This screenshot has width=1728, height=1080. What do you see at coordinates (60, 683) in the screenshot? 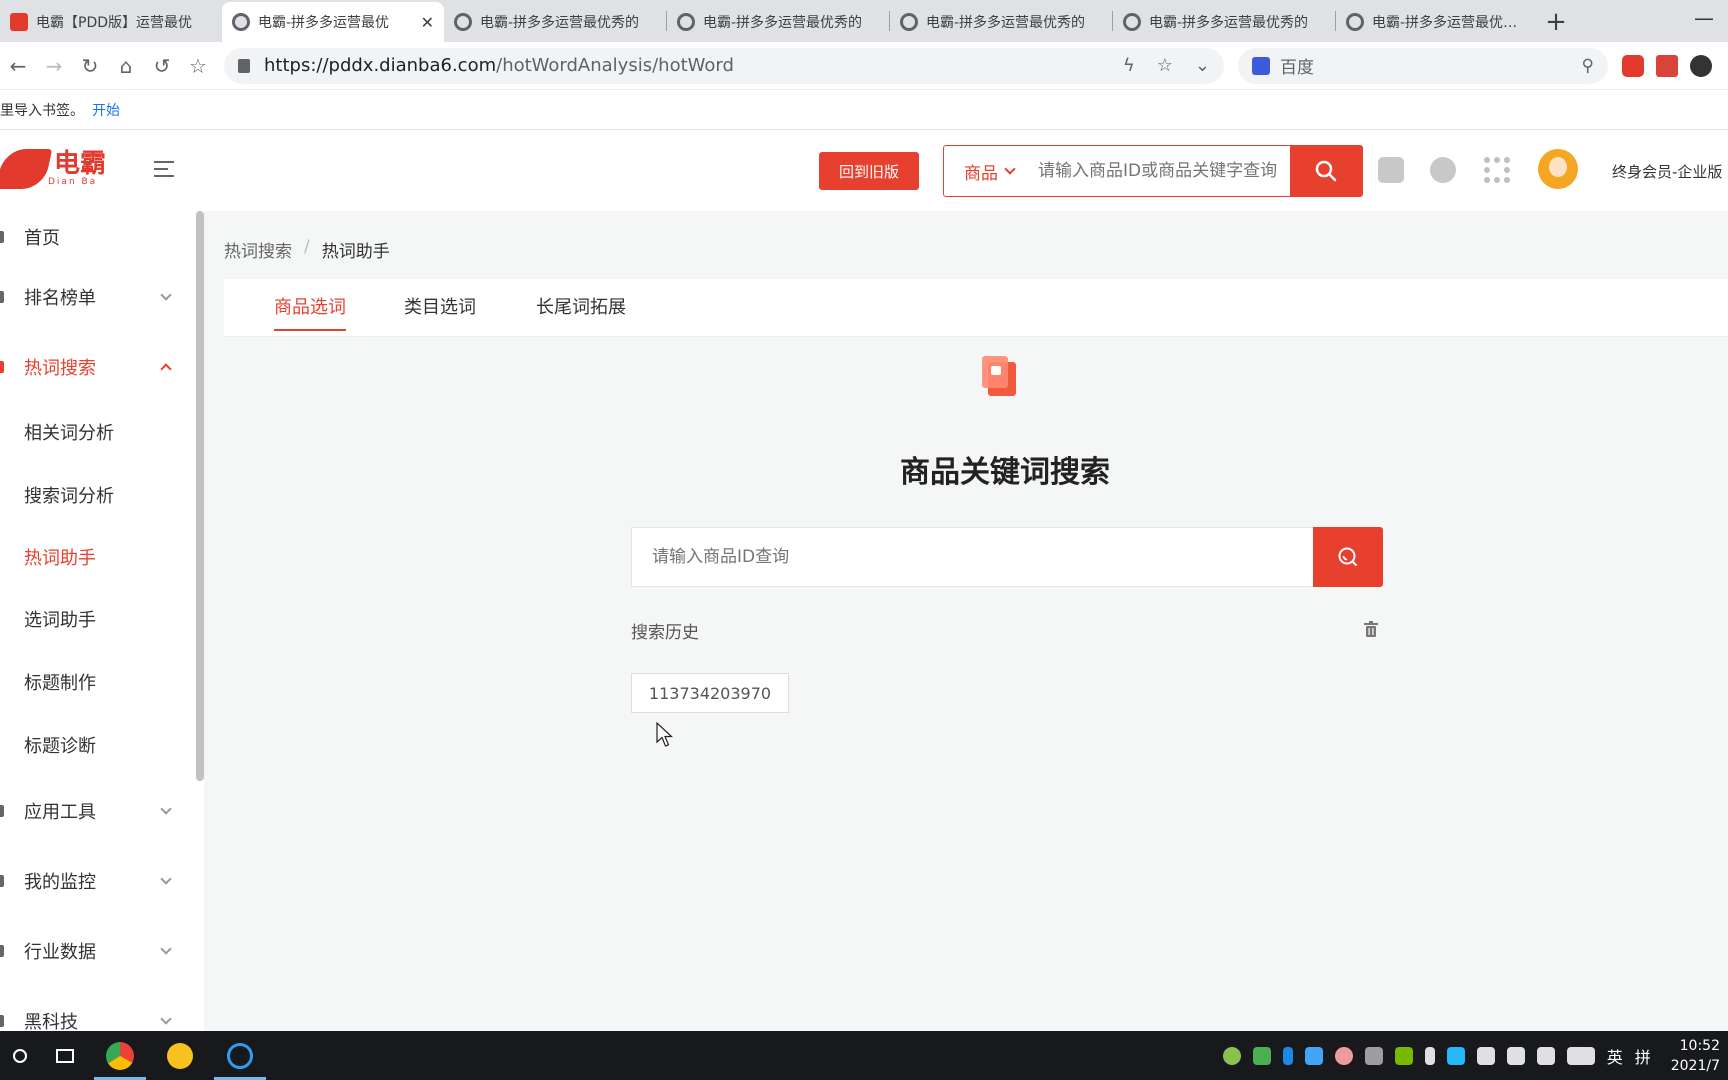
I see `sidebar-item-label: 标题制作` at bounding box center [60, 683].